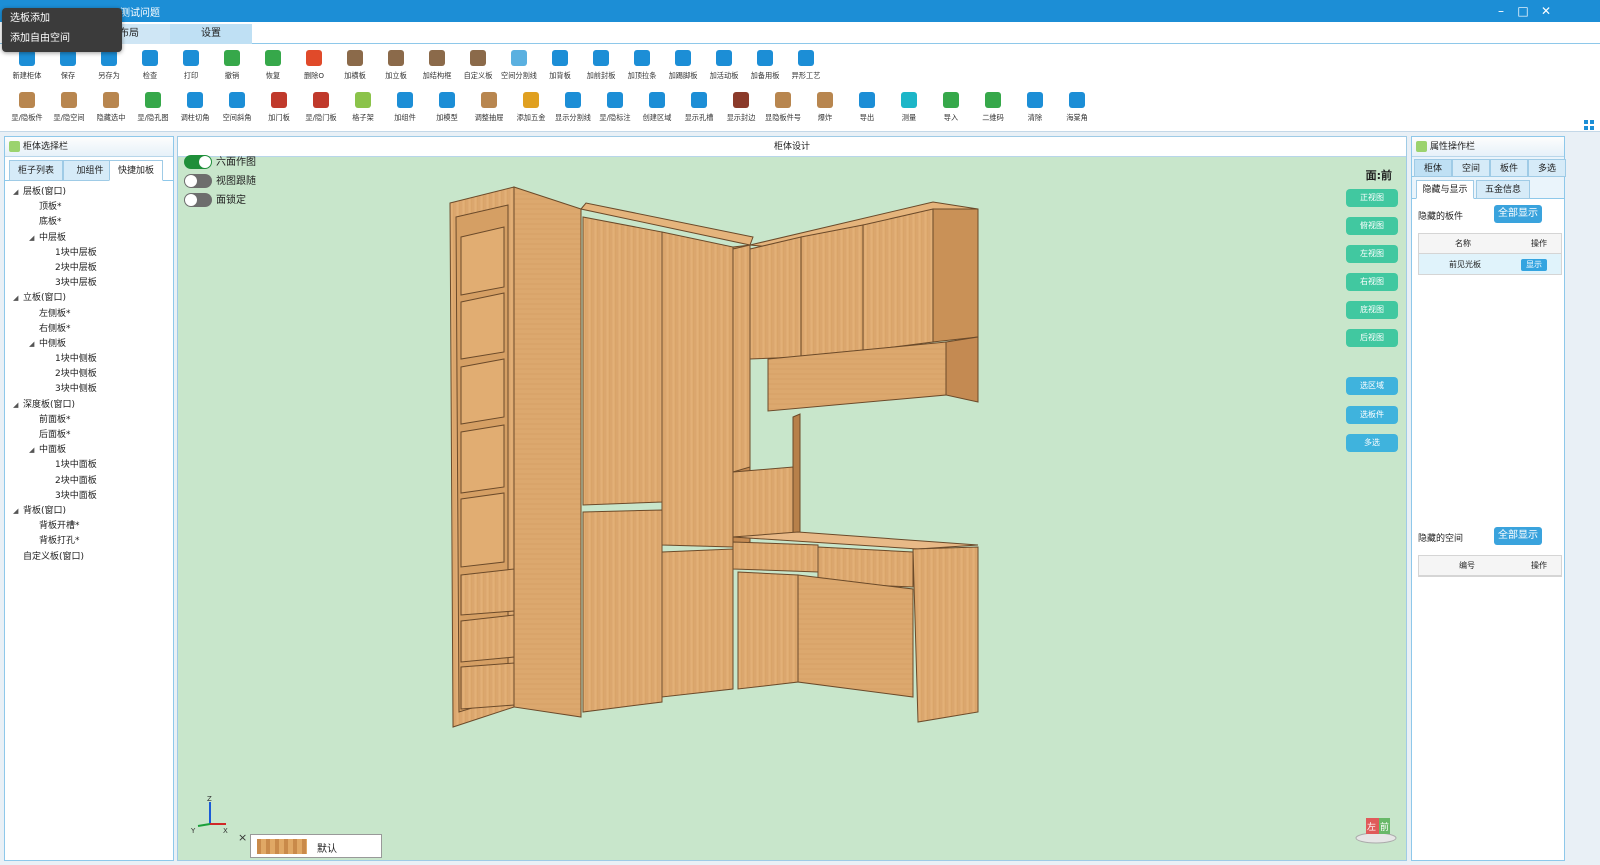 Image resolution: width=1600 pixels, height=865 pixels. What do you see at coordinates (89, 238) in the screenshot?
I see `tree-item: ◢ 中层板` at bounding box center [89, 238].